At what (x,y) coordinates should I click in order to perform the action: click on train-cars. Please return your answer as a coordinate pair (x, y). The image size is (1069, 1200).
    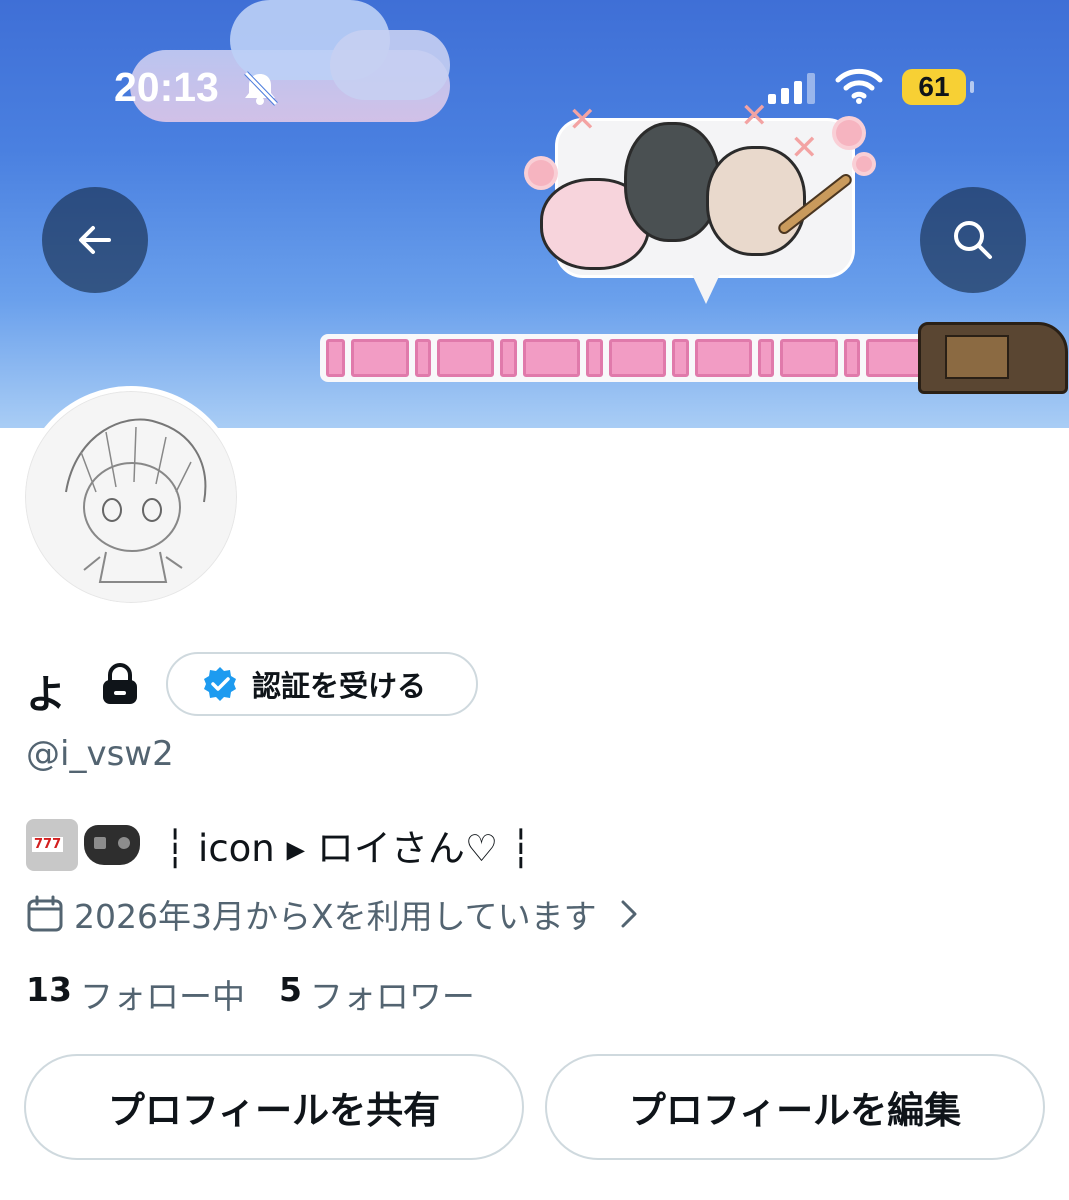
    Looking at the image, I should click on (625, 358).